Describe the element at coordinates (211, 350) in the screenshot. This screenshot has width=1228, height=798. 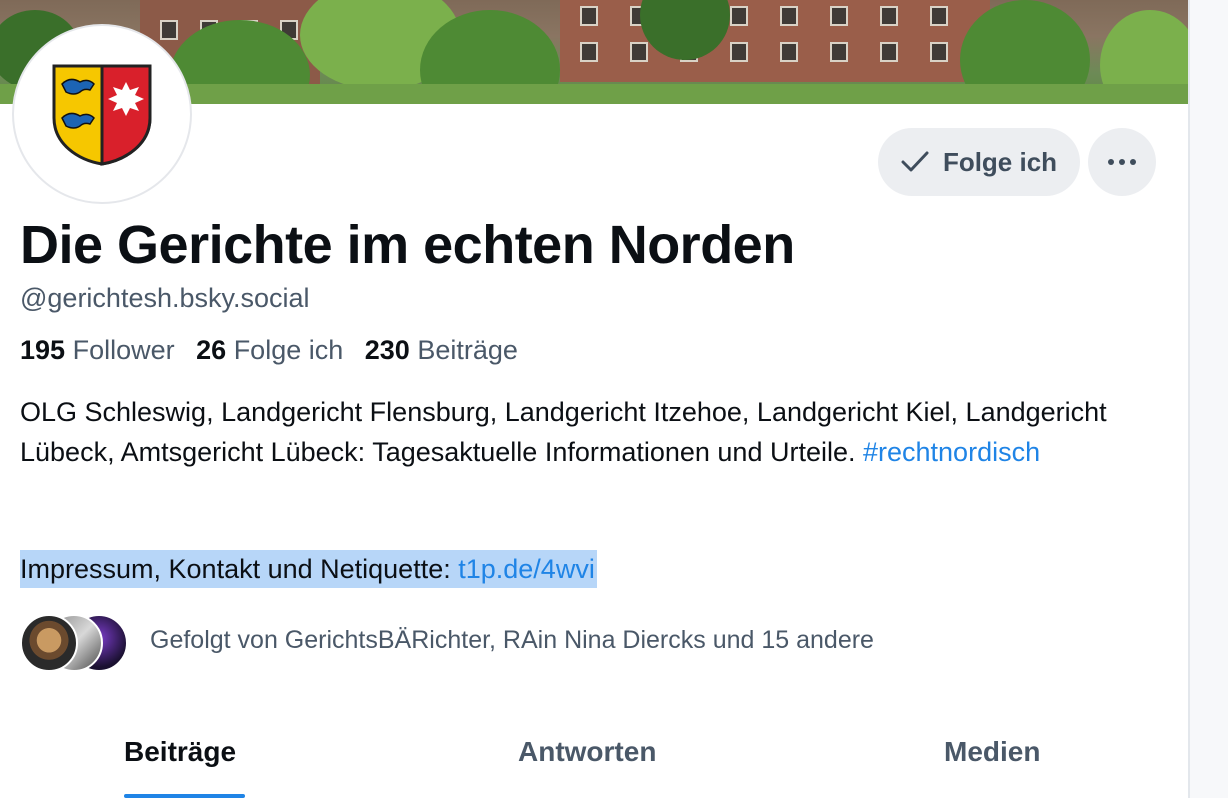
I see `stat-following-value: 26` at that location.